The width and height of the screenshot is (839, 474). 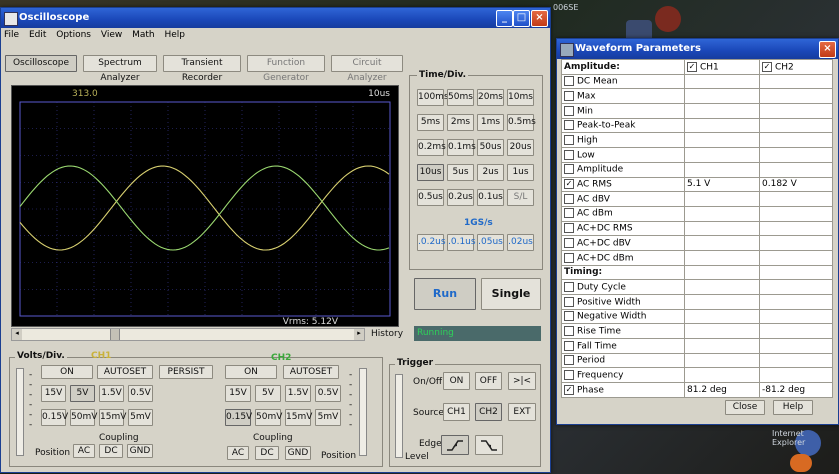 I want to click on ch1-volts-button: 5V, so click(x=82, y=393).